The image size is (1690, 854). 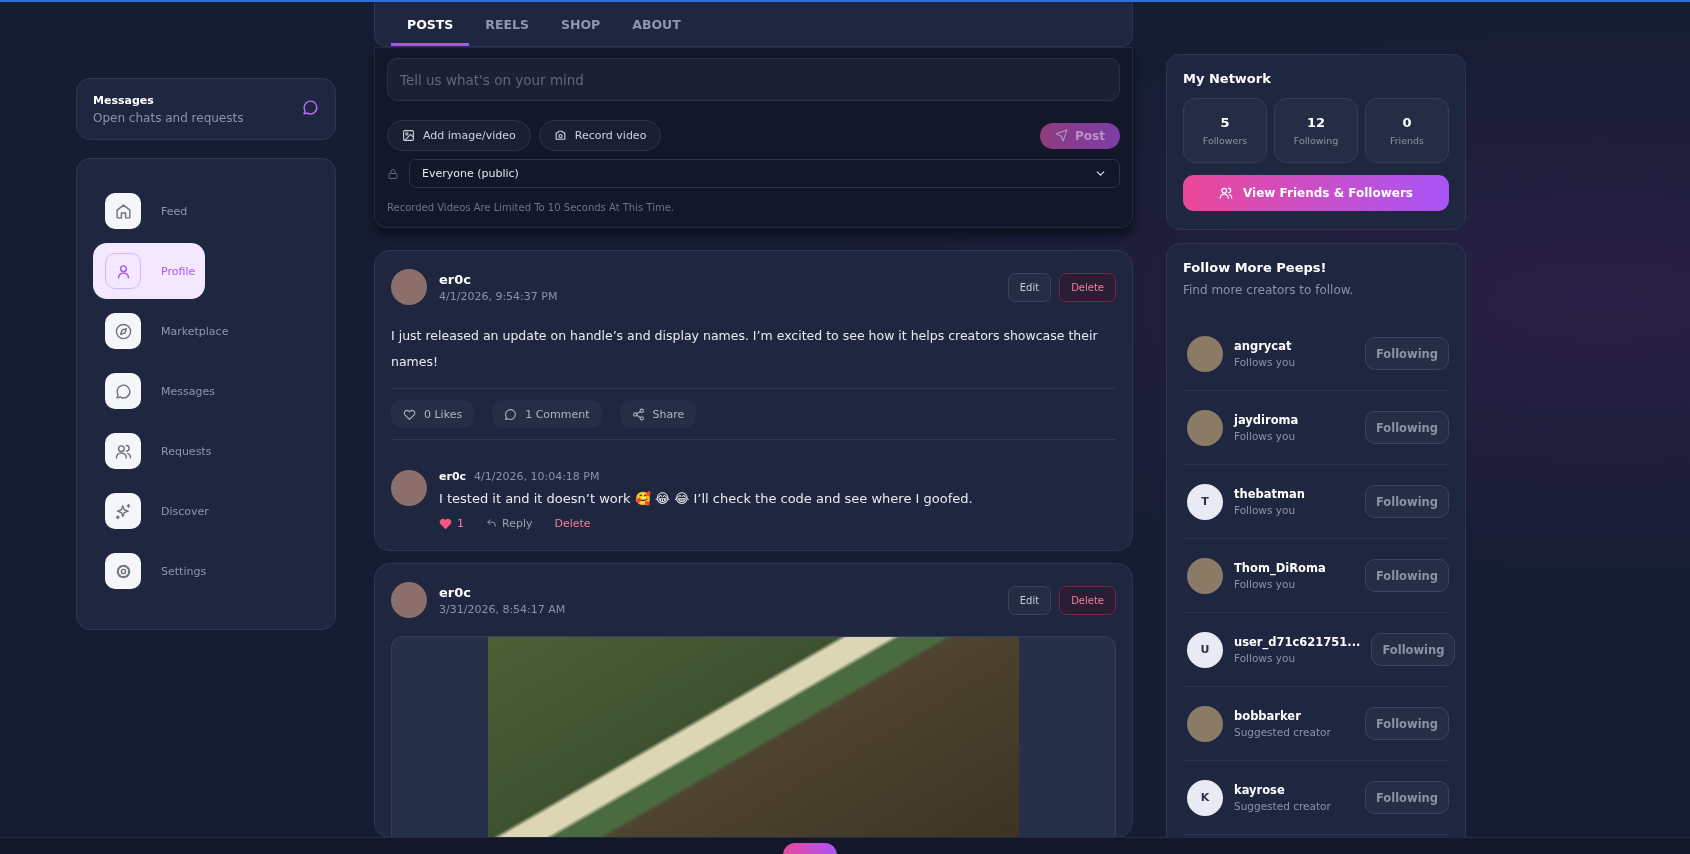 I want to click on avatar-initial: U, so click(x=1205, y=649).